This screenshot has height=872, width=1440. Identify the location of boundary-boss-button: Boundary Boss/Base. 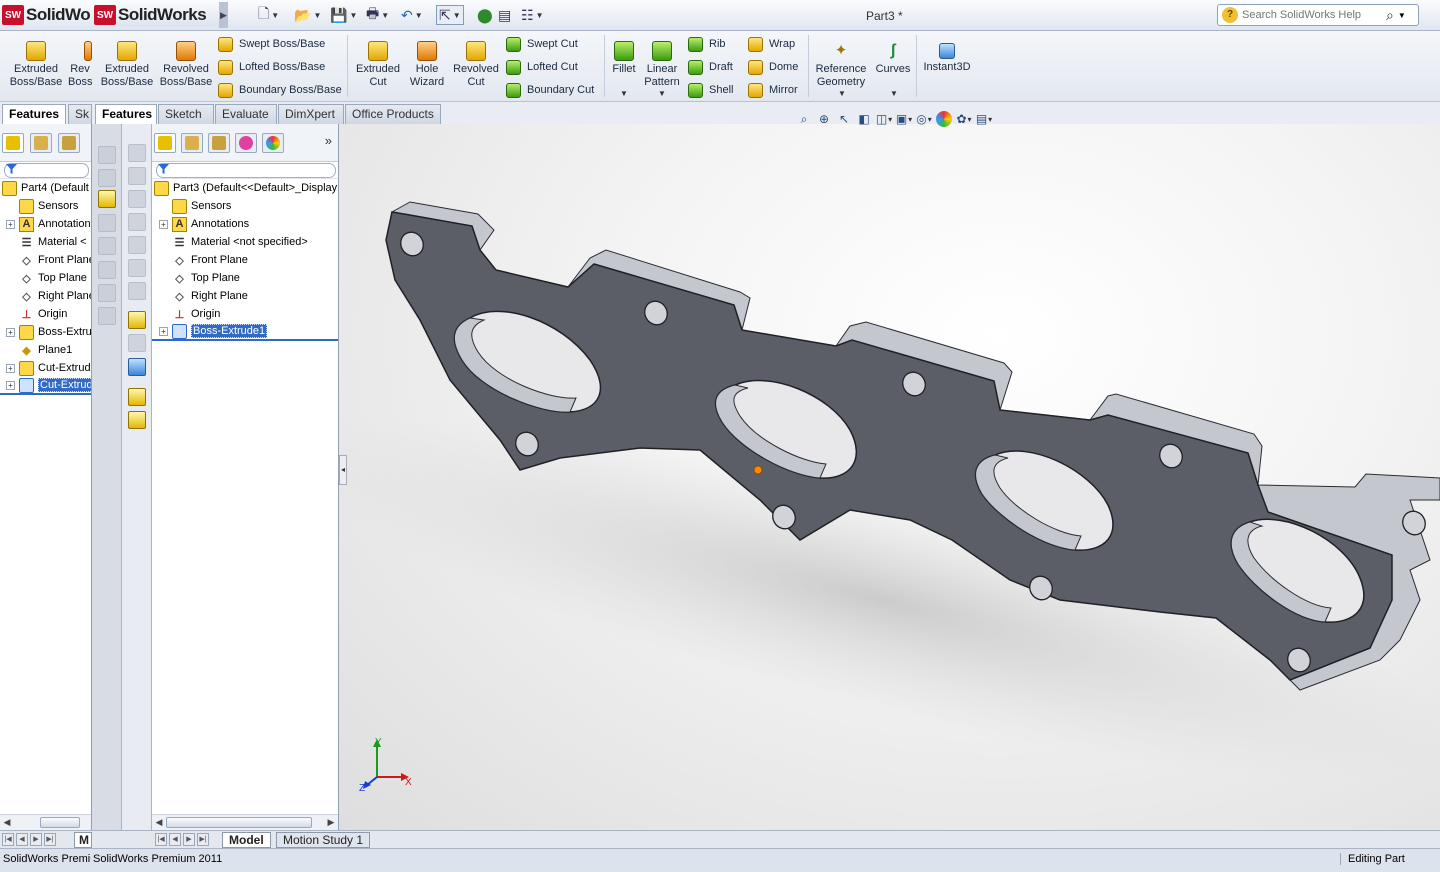
(280, 90).